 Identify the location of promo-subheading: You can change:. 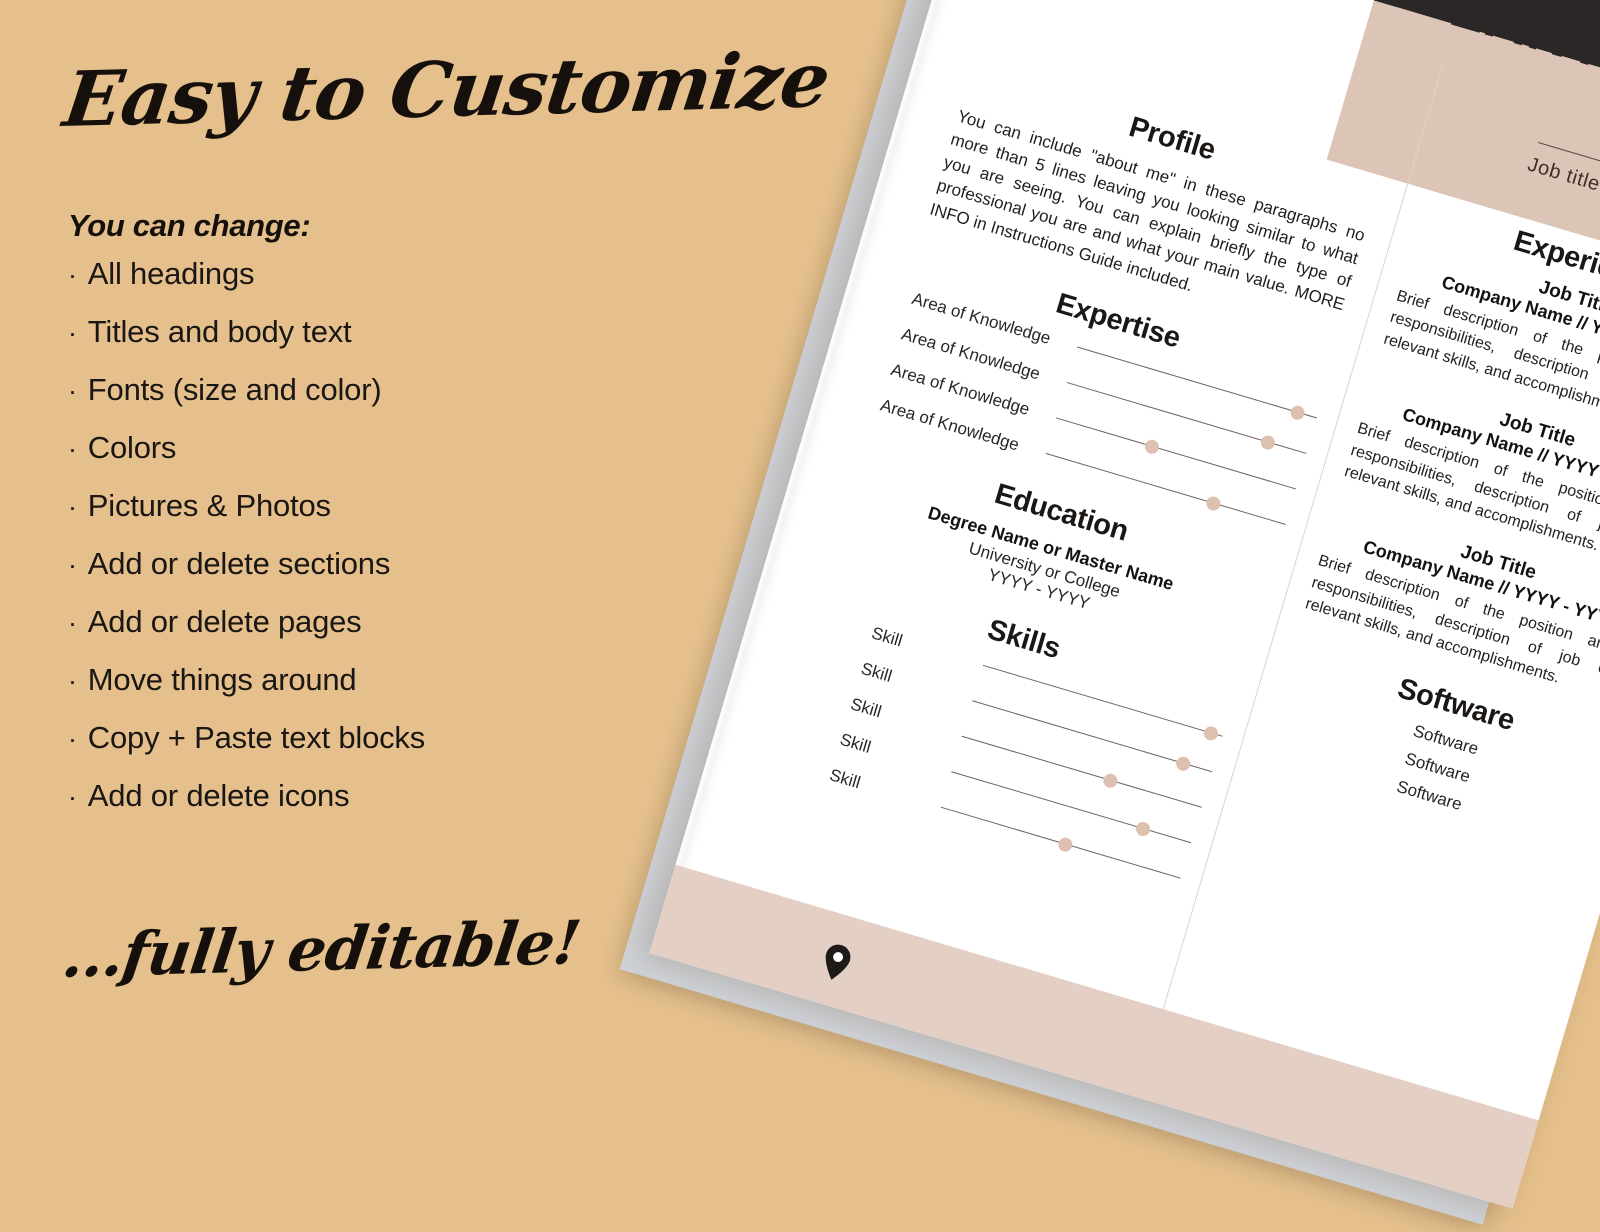
(189, 225).